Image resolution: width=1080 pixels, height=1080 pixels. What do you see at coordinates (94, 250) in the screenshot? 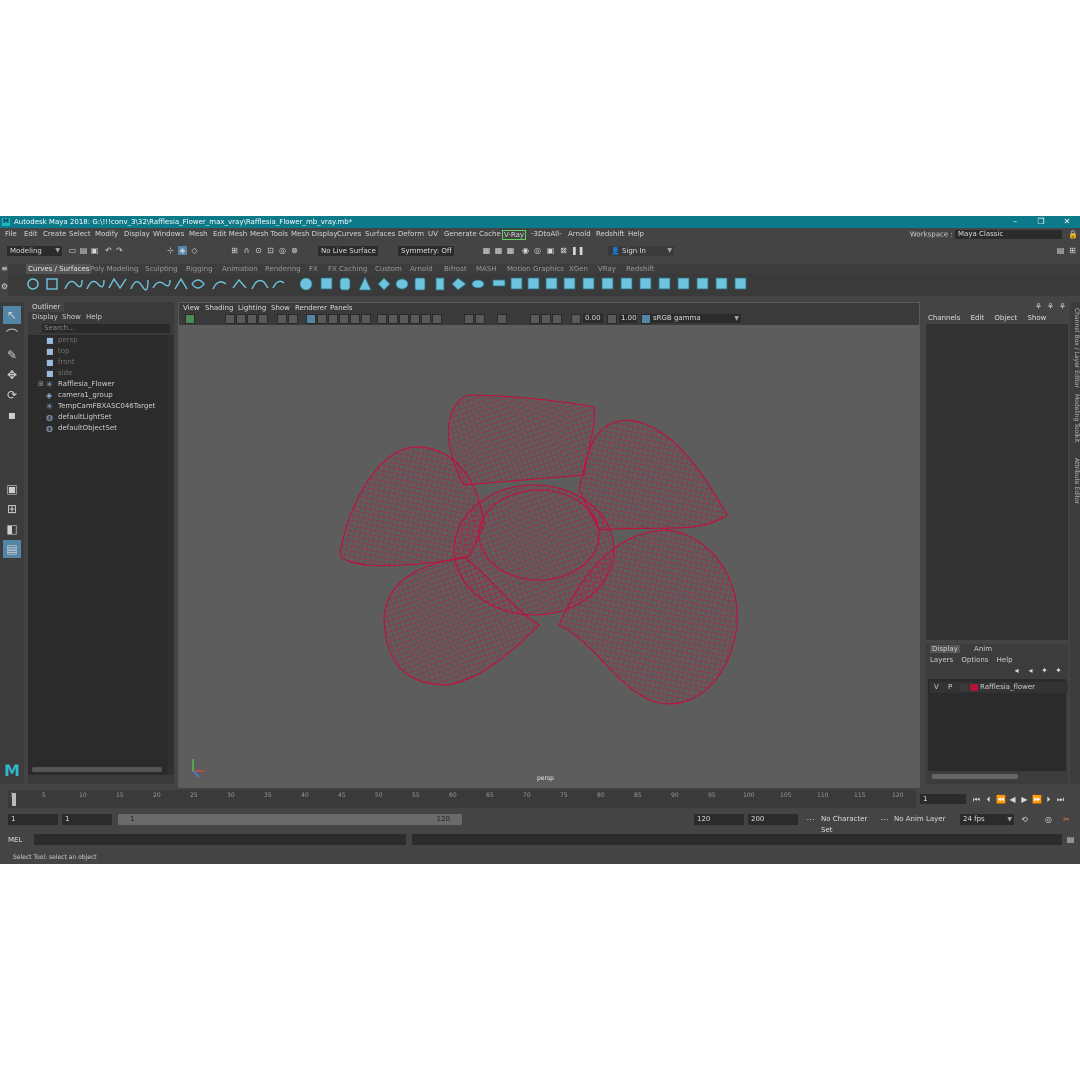
I see `save-icon: ▣` at bounding box center [94, 250].